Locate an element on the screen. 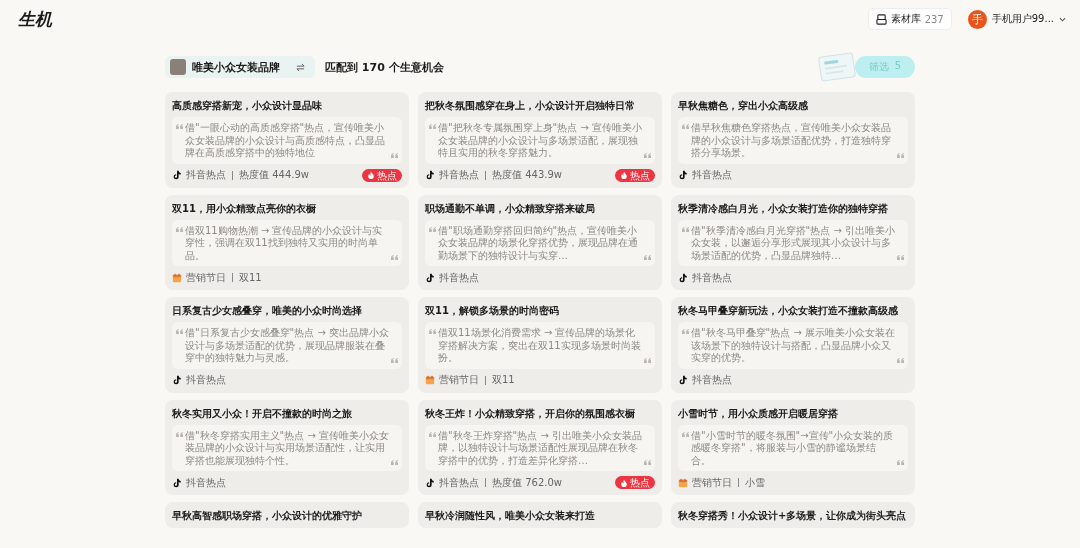  brand-name: 唯美小众女装品牌 is located at coordinates (236, 67).